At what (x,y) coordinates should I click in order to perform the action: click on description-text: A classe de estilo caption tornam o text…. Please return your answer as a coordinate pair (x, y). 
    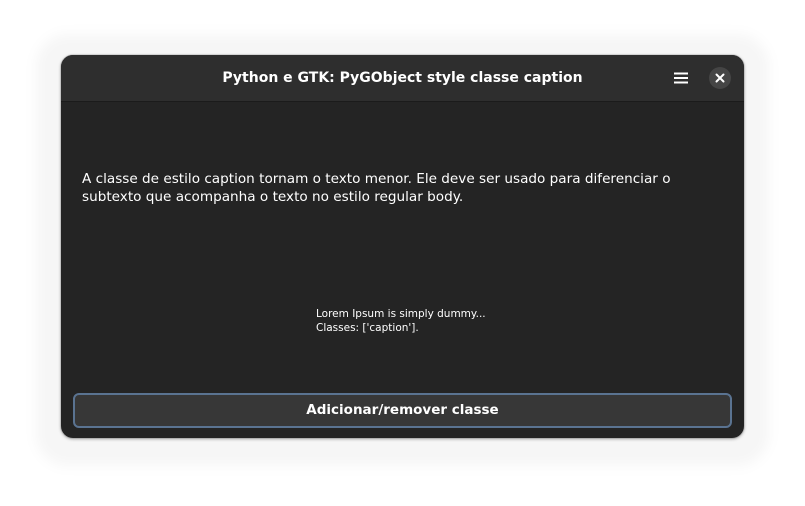
    Looking at the image, I should click on (376, 188).